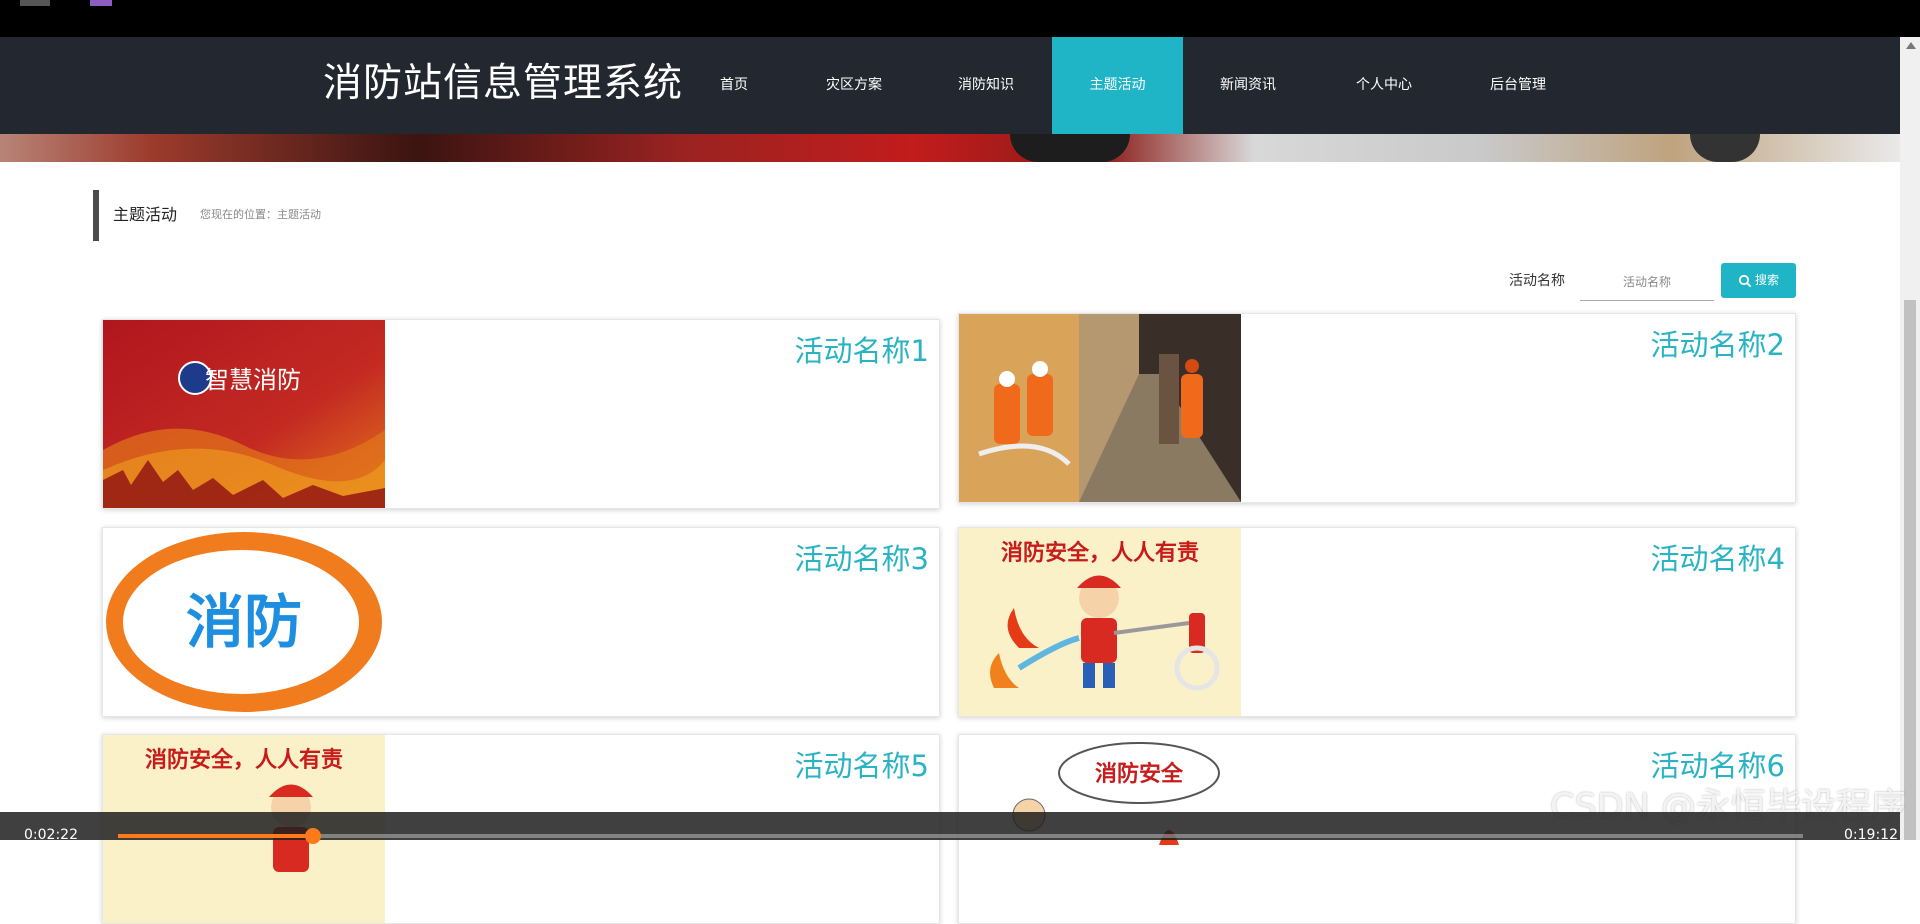 The width and height of the screenshot is (1920, 924). I want to click on site-logo: 消防站信息管理系统, so click(503, 84).